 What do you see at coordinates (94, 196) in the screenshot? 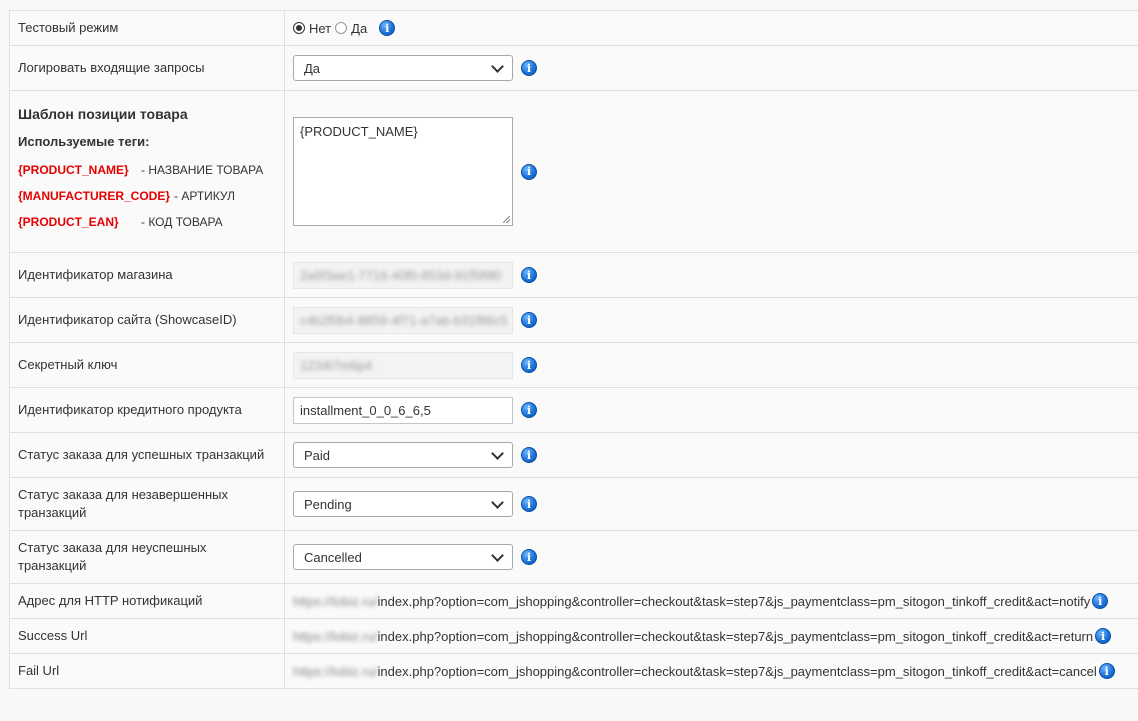
I see `tag-code: {MANUFACTURER_CODE}` at bounding box center [94, 196].